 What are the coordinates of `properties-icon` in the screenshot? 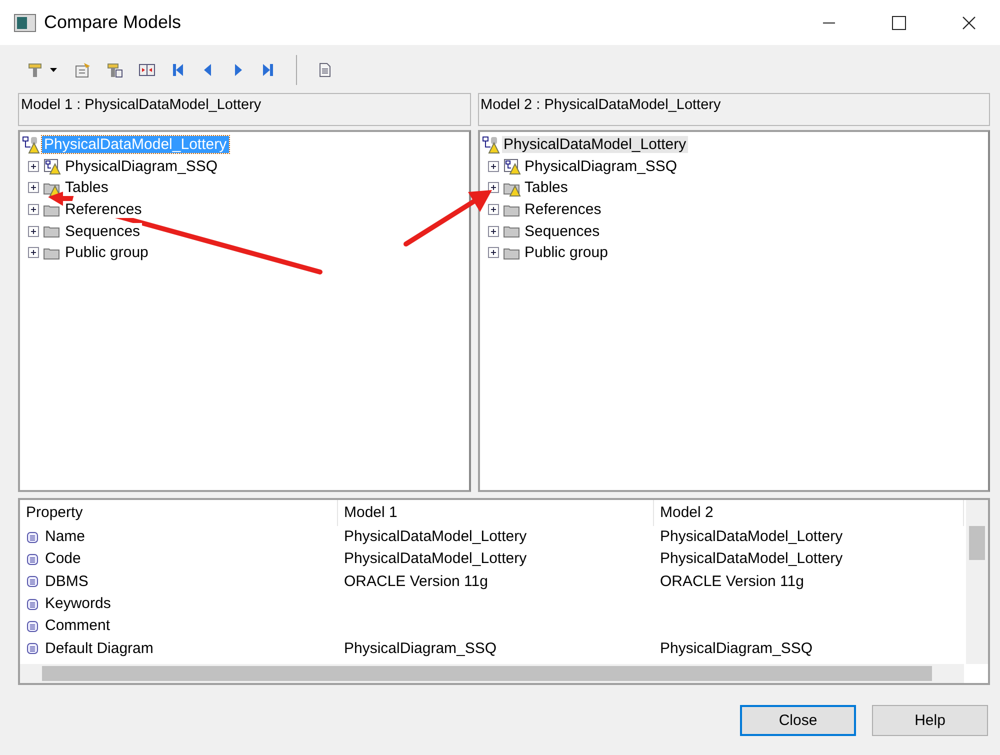 It's located at (83, 70).